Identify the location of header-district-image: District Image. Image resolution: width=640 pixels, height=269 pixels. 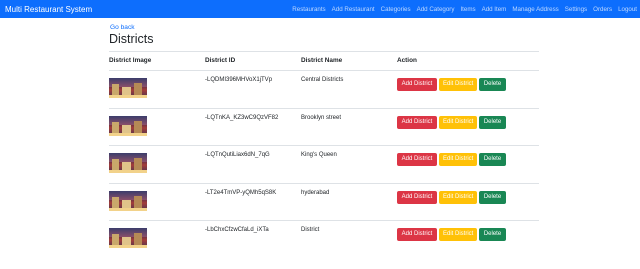
(157, 61).